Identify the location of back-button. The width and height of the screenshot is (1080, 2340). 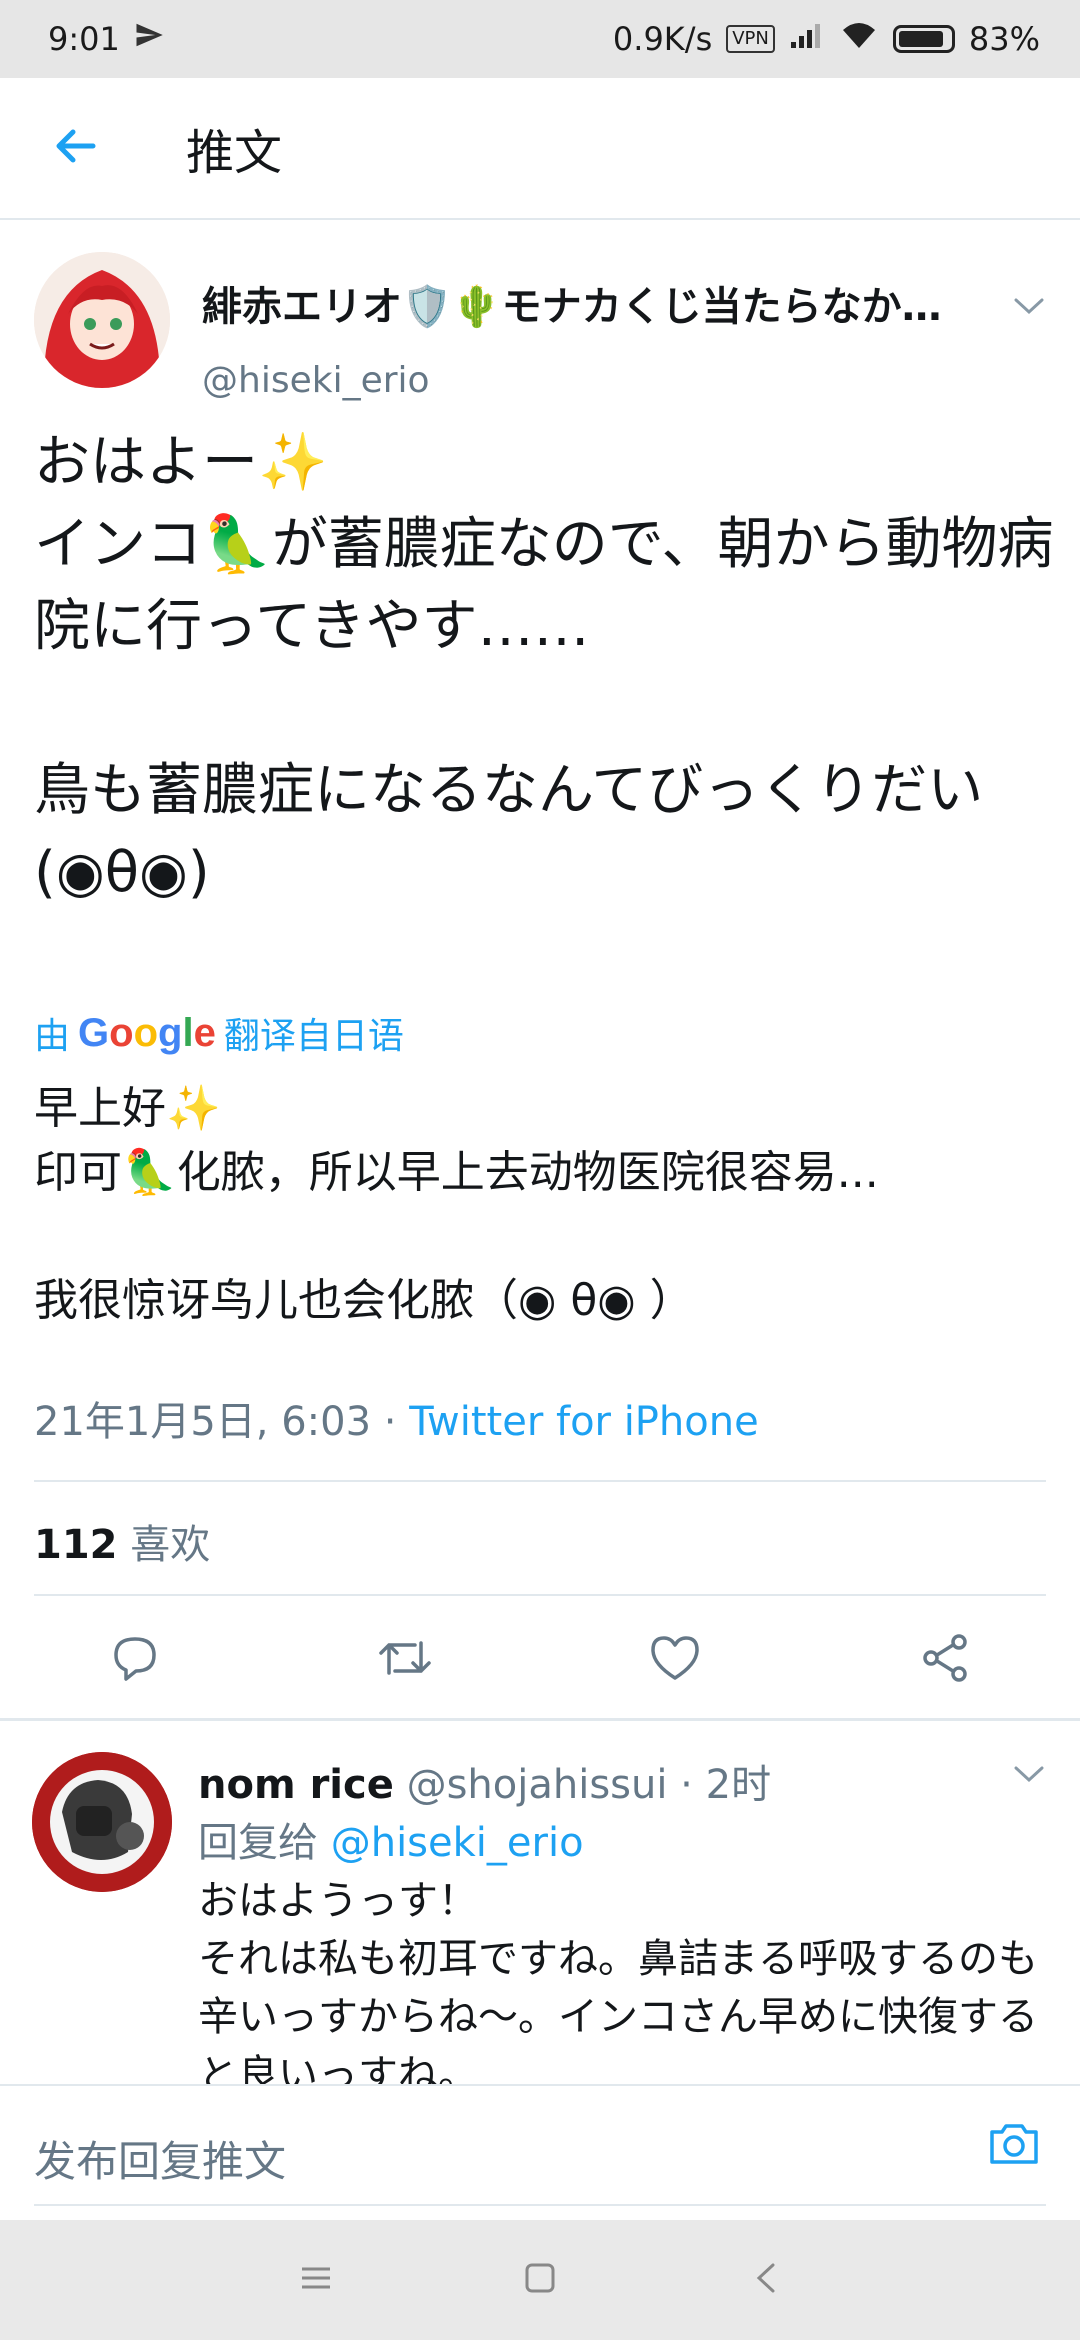
(75, 148).